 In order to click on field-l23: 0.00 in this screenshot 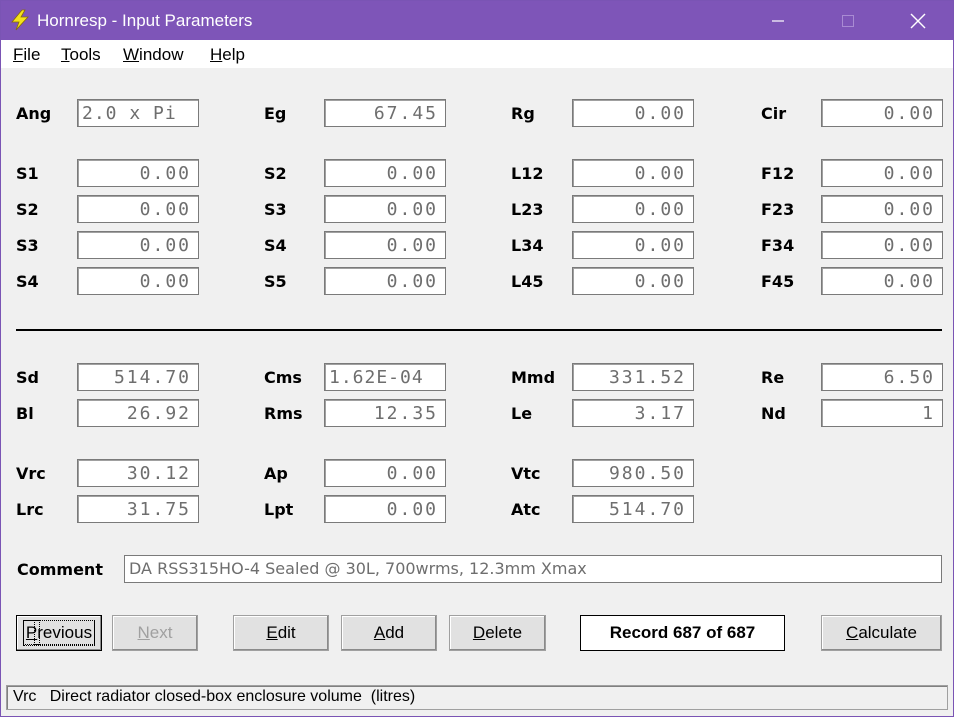, I will do `click(633, 209)`.